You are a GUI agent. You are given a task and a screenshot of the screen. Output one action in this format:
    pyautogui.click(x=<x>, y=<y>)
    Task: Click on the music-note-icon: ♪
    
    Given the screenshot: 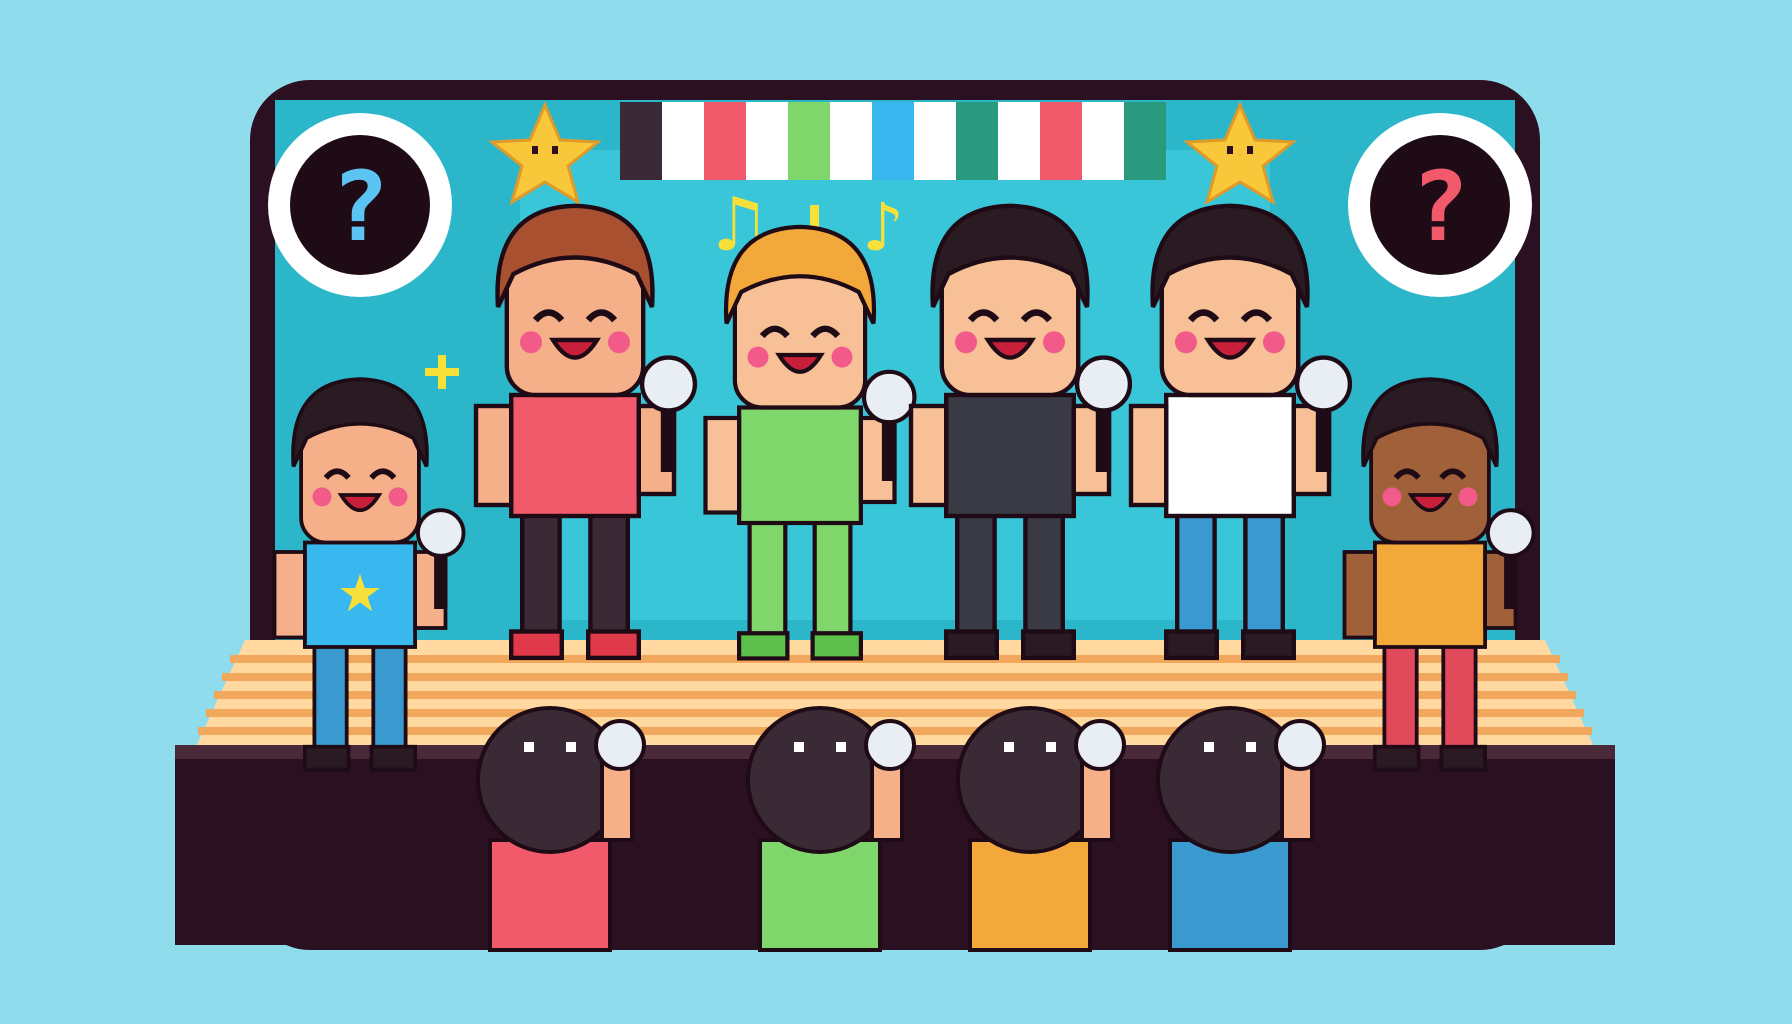 What is the action you would take?
    pyautogui.click(x=883, y=227)
    